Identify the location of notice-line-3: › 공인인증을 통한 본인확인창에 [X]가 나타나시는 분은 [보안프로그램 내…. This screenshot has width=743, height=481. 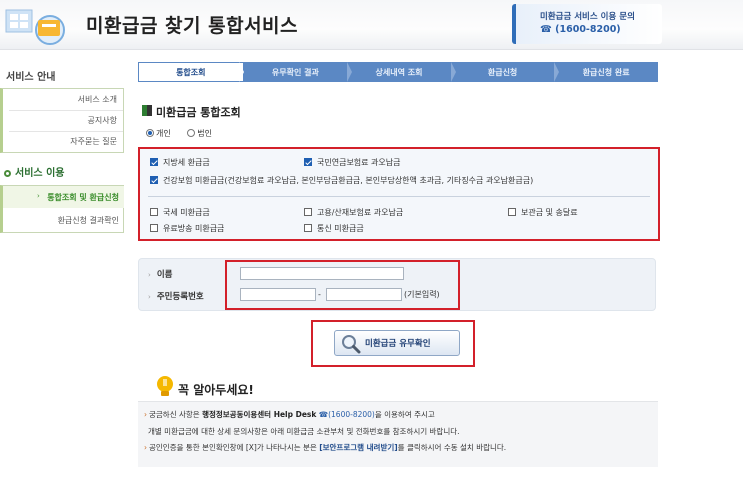
(325, 447).